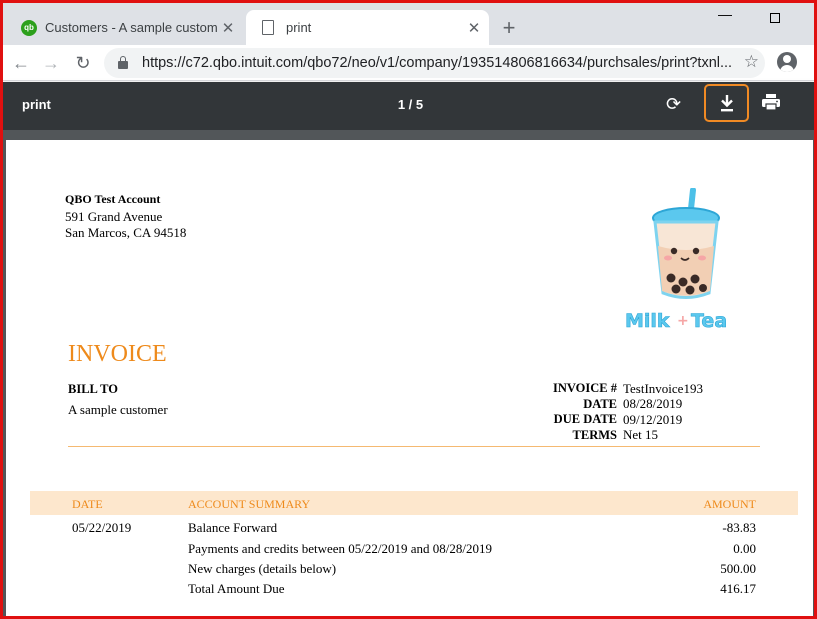 The width and height of the screenshot is (817, 619). What do you see at coordinates (51, 63) in the screenshot?
I see `forward-arrow-icon: →` at bounding box center [51, 63].